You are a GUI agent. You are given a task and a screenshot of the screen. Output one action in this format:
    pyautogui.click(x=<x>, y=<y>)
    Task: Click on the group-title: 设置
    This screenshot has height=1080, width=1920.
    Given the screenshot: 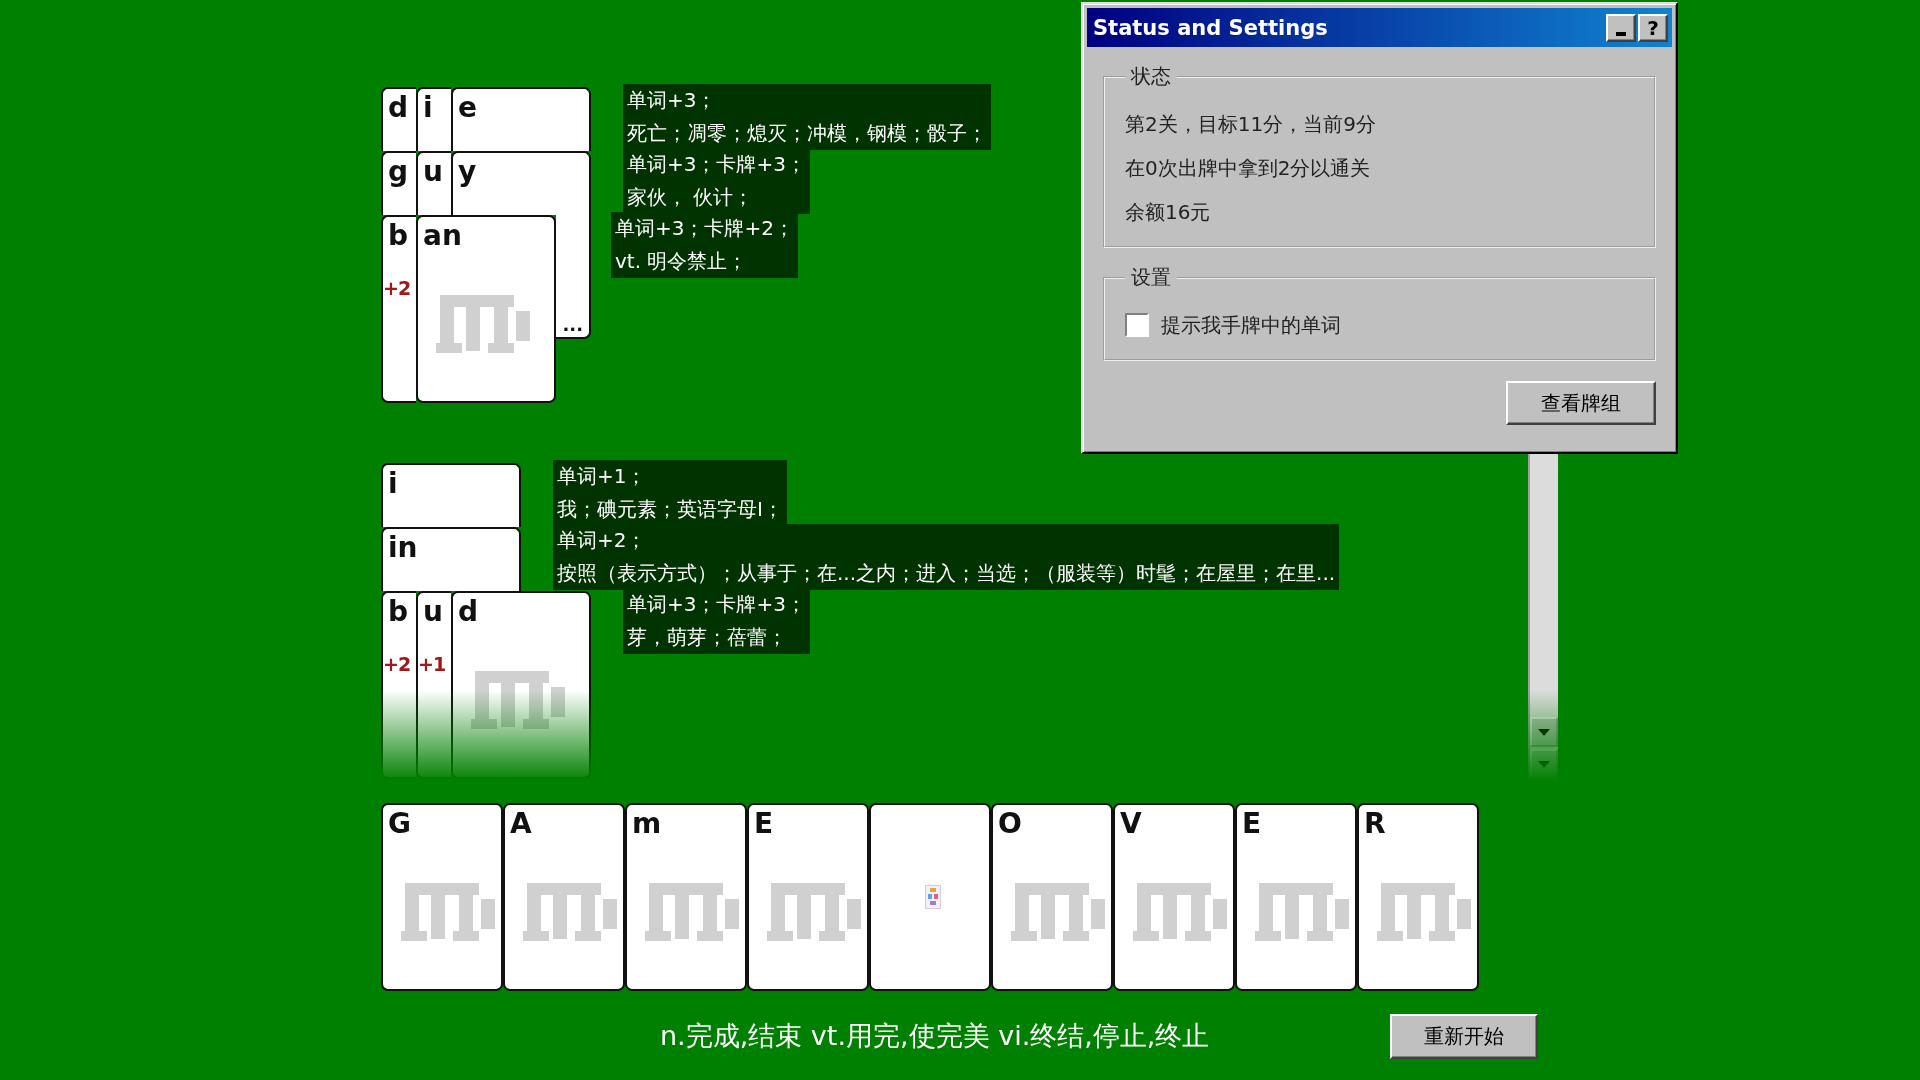 What is the action you would take?
    pyautogui.click(x=1151, y=277)
    